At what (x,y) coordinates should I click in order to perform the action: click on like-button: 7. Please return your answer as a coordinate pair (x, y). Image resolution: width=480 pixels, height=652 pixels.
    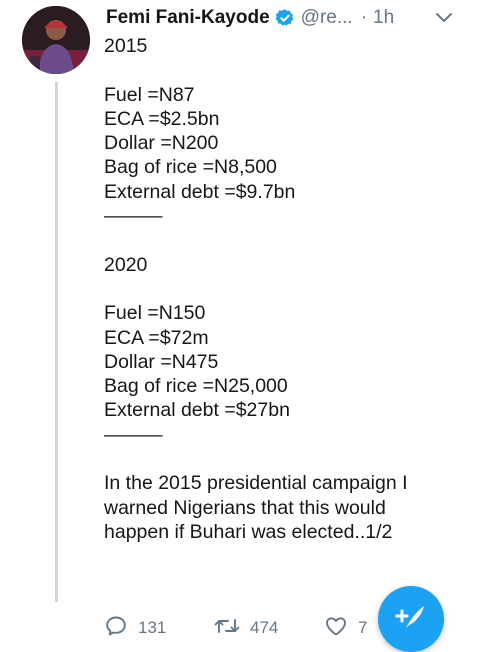
    Looking at the image, I should click on (345, 628).